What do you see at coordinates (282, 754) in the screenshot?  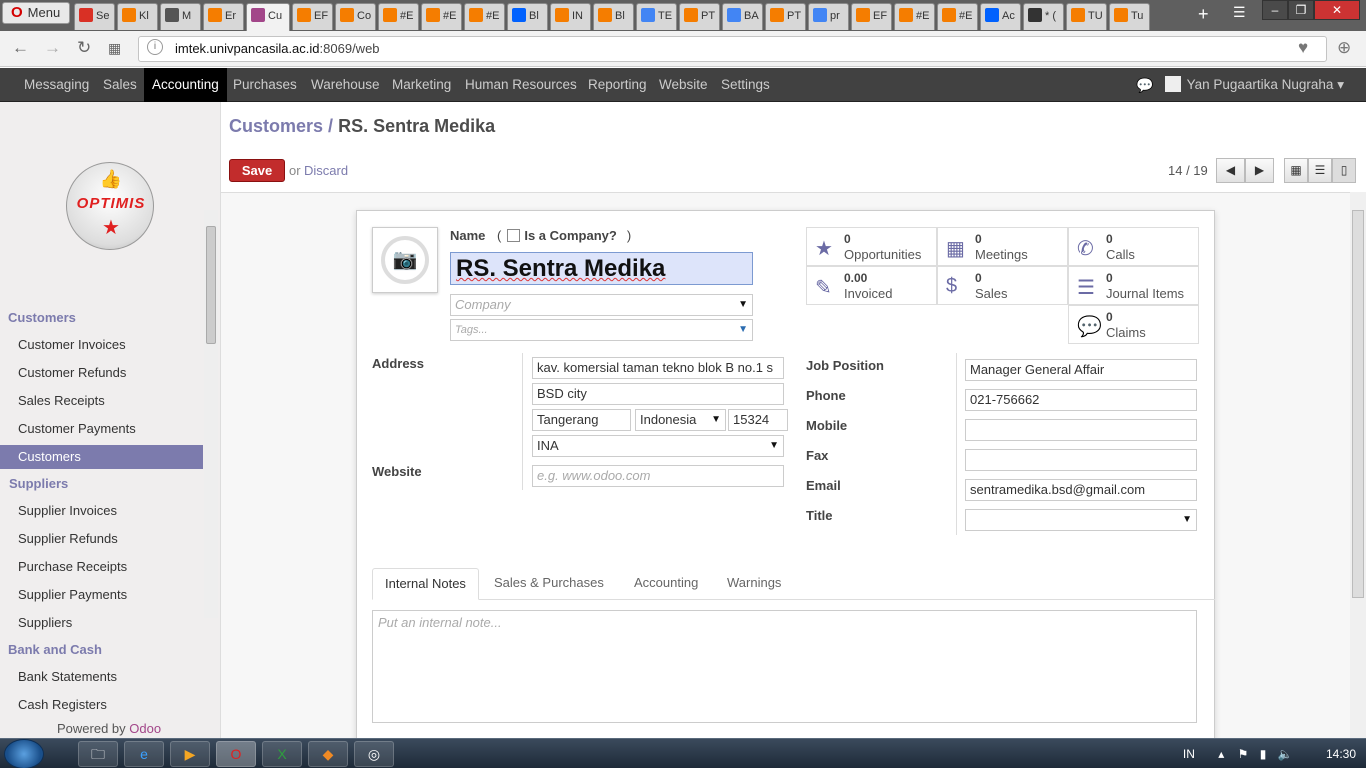 I see `excel-icon: X` at bounding box center [282, 754].